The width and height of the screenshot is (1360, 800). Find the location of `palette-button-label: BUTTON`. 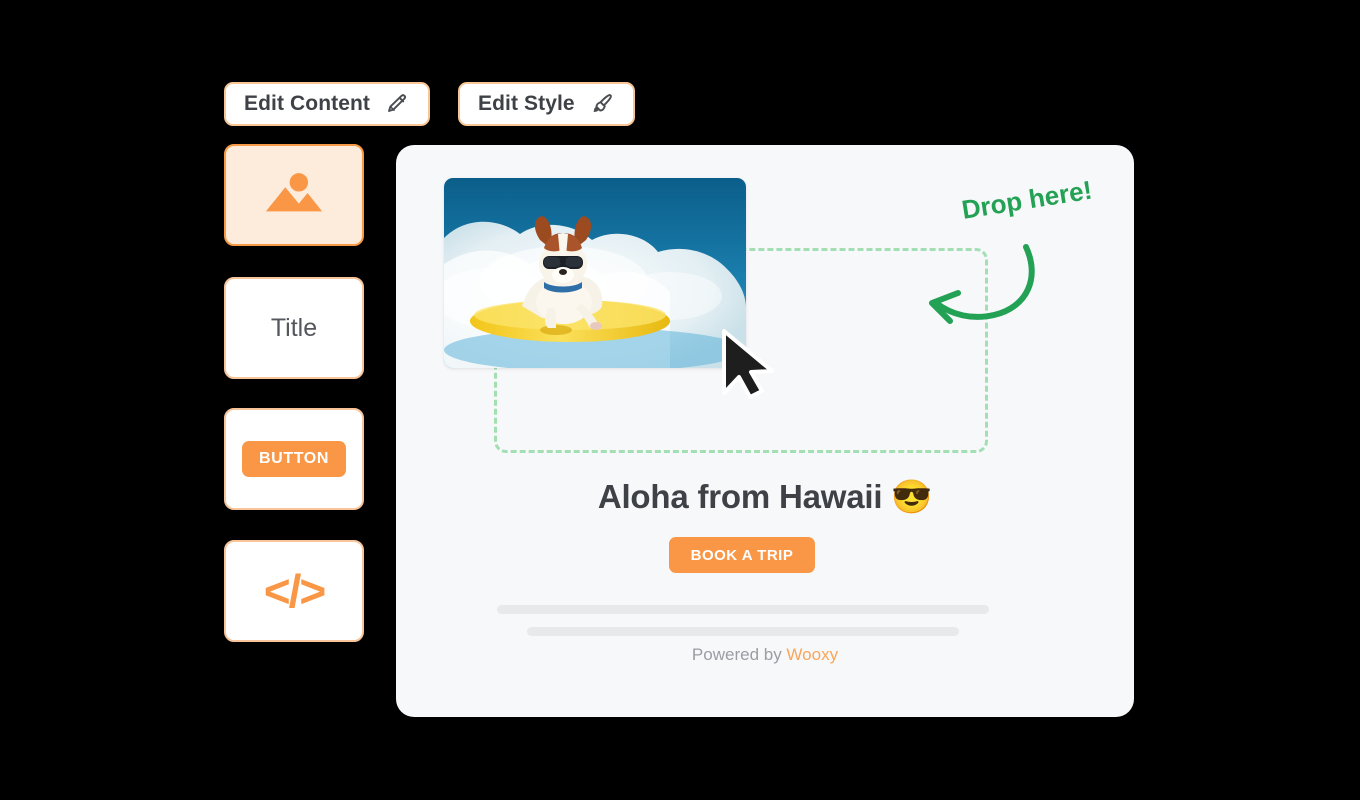

palette-button-label: BUTTON is located at coordinates (294, 459).